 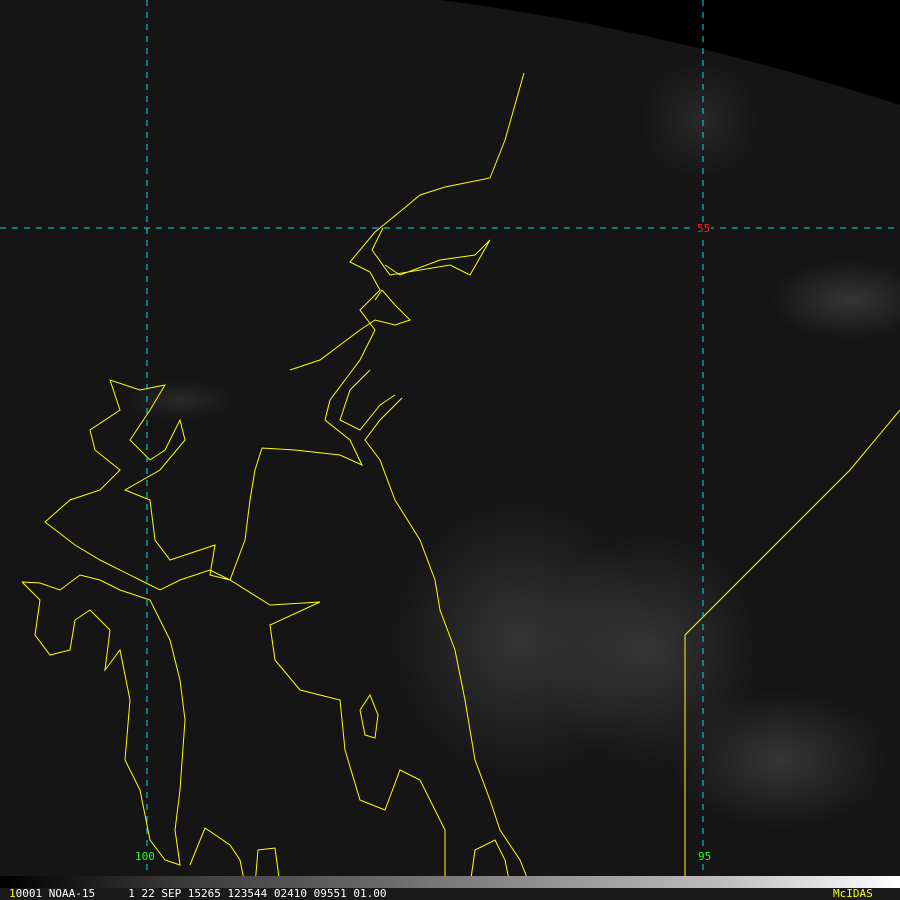 I want to click on frame-number: 1, so click(x=12, y=893).